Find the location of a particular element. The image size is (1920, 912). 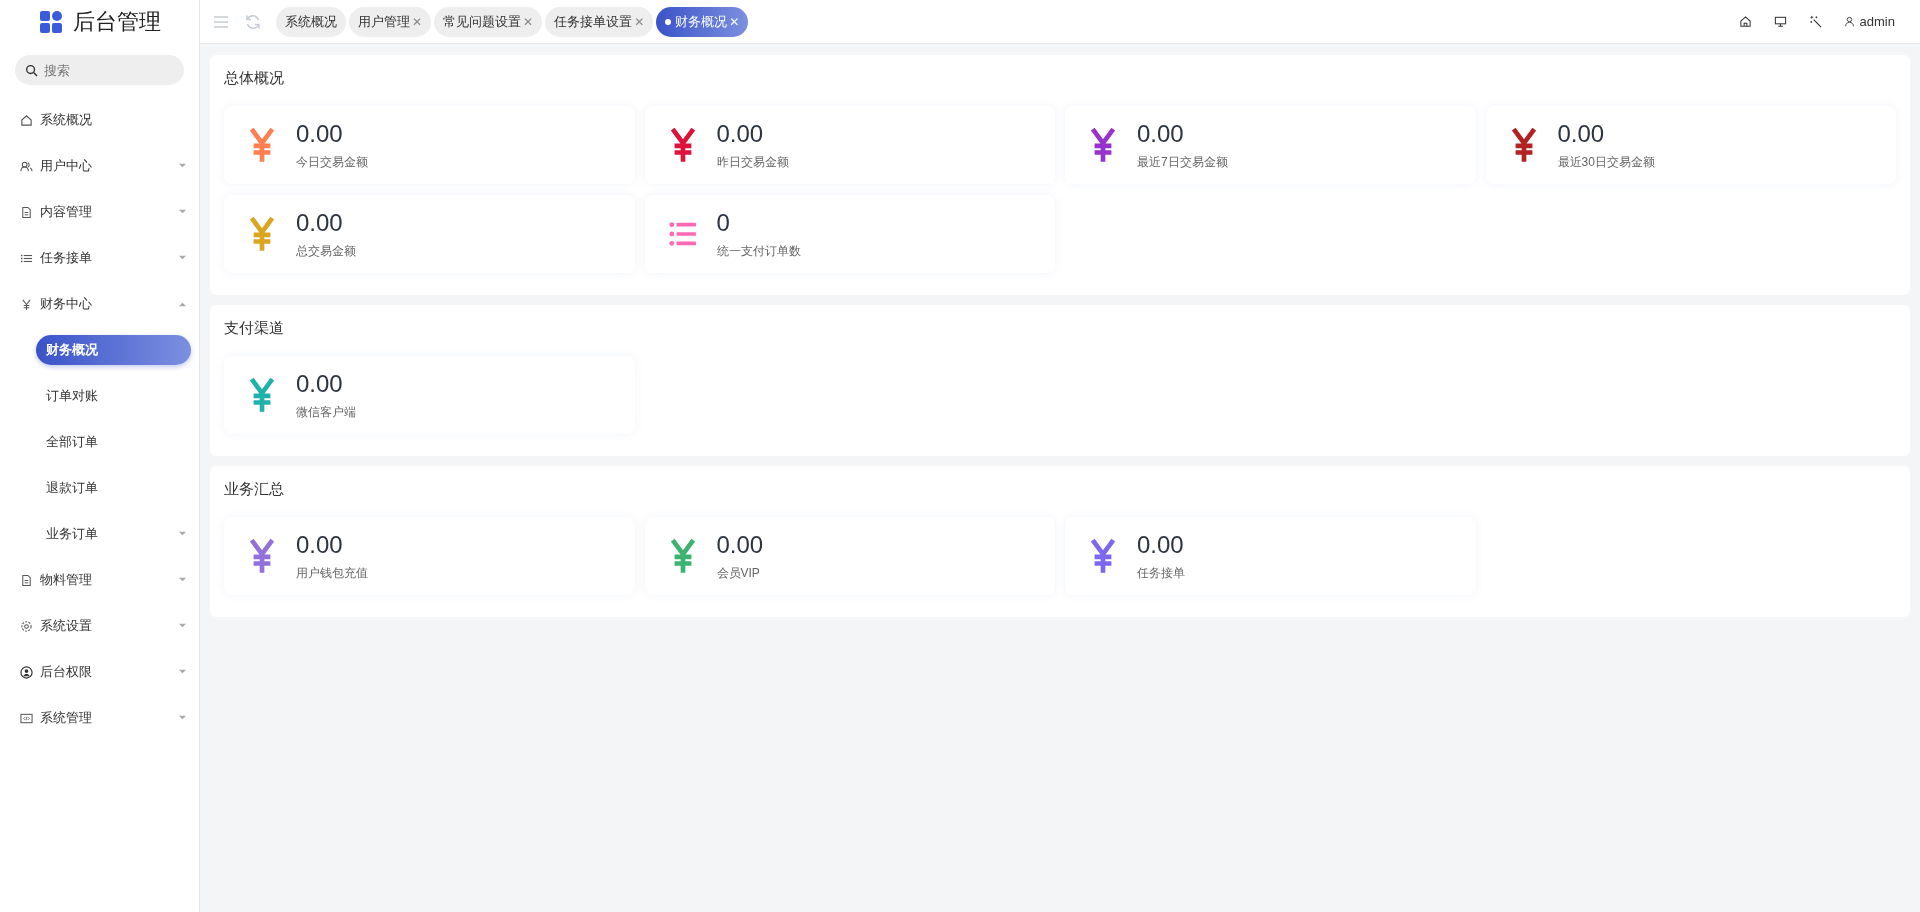

menu-item: 财务中心 is located at coordinates (99, 304).